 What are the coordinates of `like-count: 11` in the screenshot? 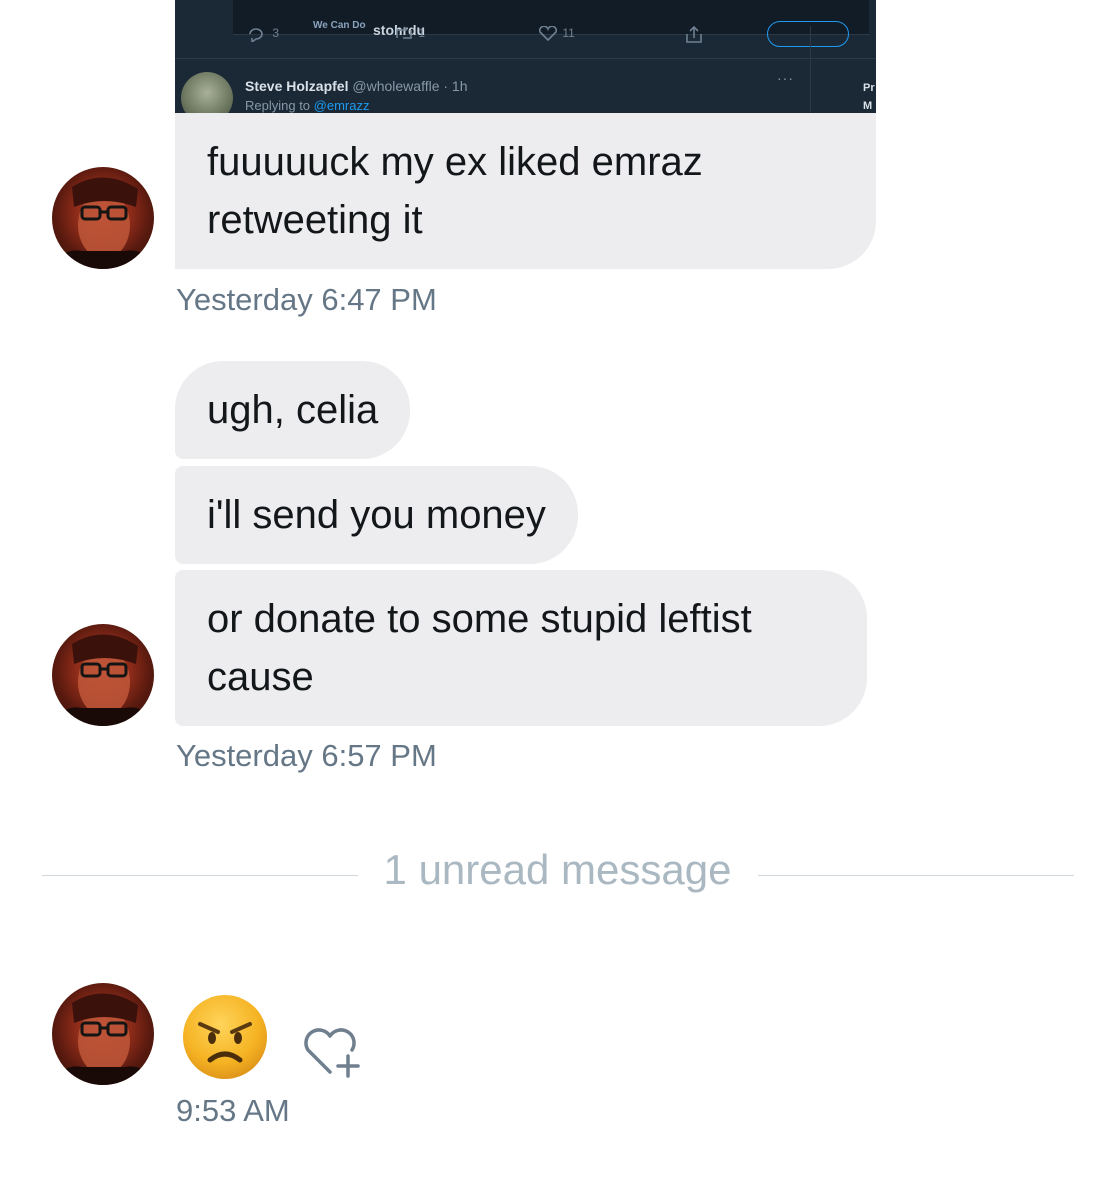 It's located at (556, 33).